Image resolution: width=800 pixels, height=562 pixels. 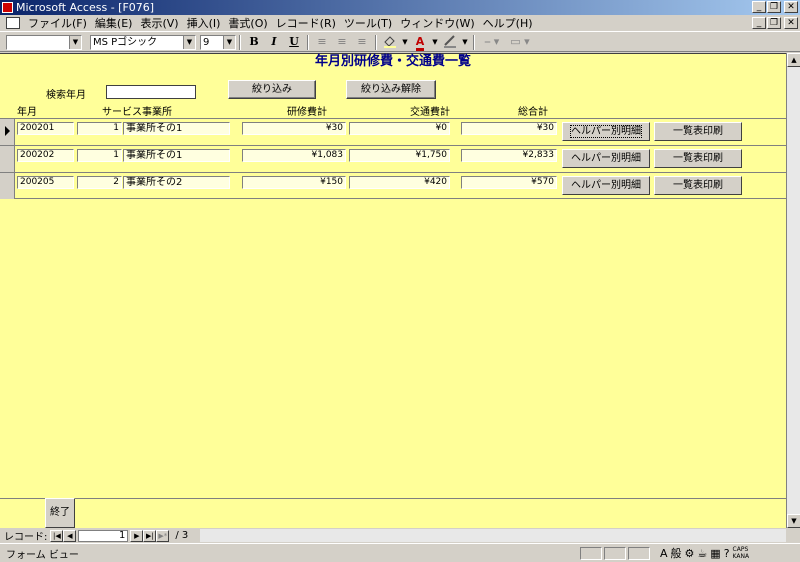 I want to click on menu-tools: ツール(T), so click(x=368, y=23).